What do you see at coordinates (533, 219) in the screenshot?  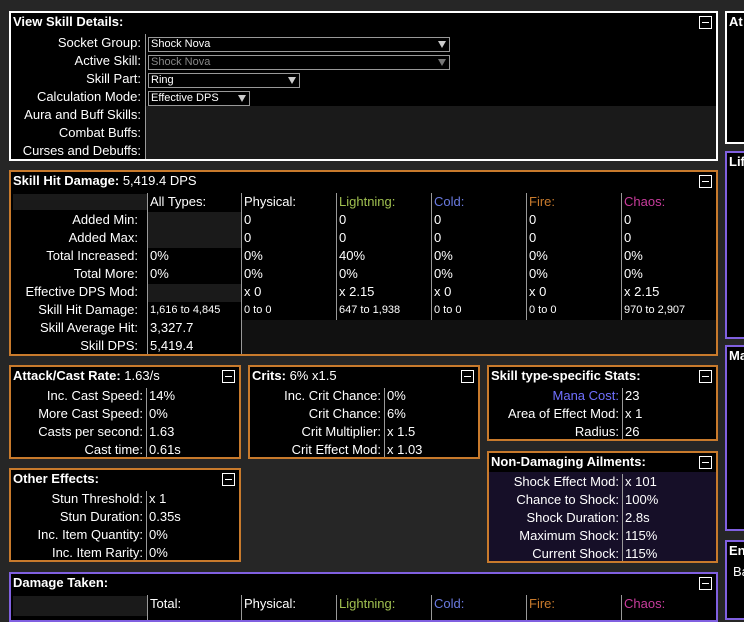 I see `added-min-fire: 0` at bounding box center [533, 219].